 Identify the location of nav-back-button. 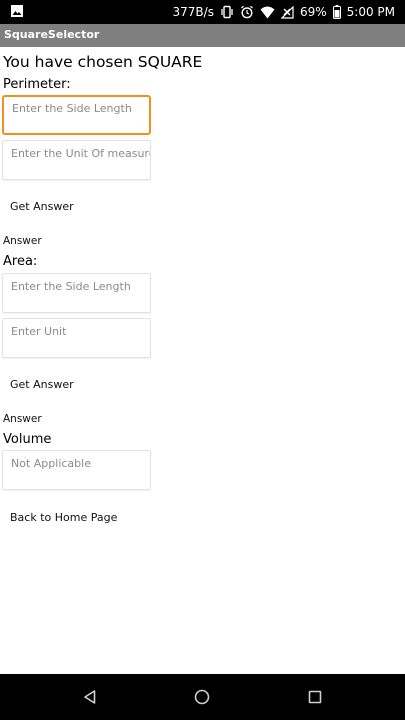
(90, 697).